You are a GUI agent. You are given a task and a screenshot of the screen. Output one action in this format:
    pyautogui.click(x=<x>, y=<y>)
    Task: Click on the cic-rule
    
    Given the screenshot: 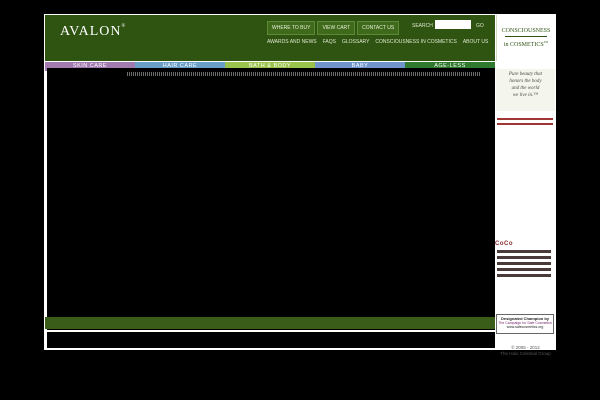 What is the action you would take?
    pyautogui.click(x=526, y=36)
    